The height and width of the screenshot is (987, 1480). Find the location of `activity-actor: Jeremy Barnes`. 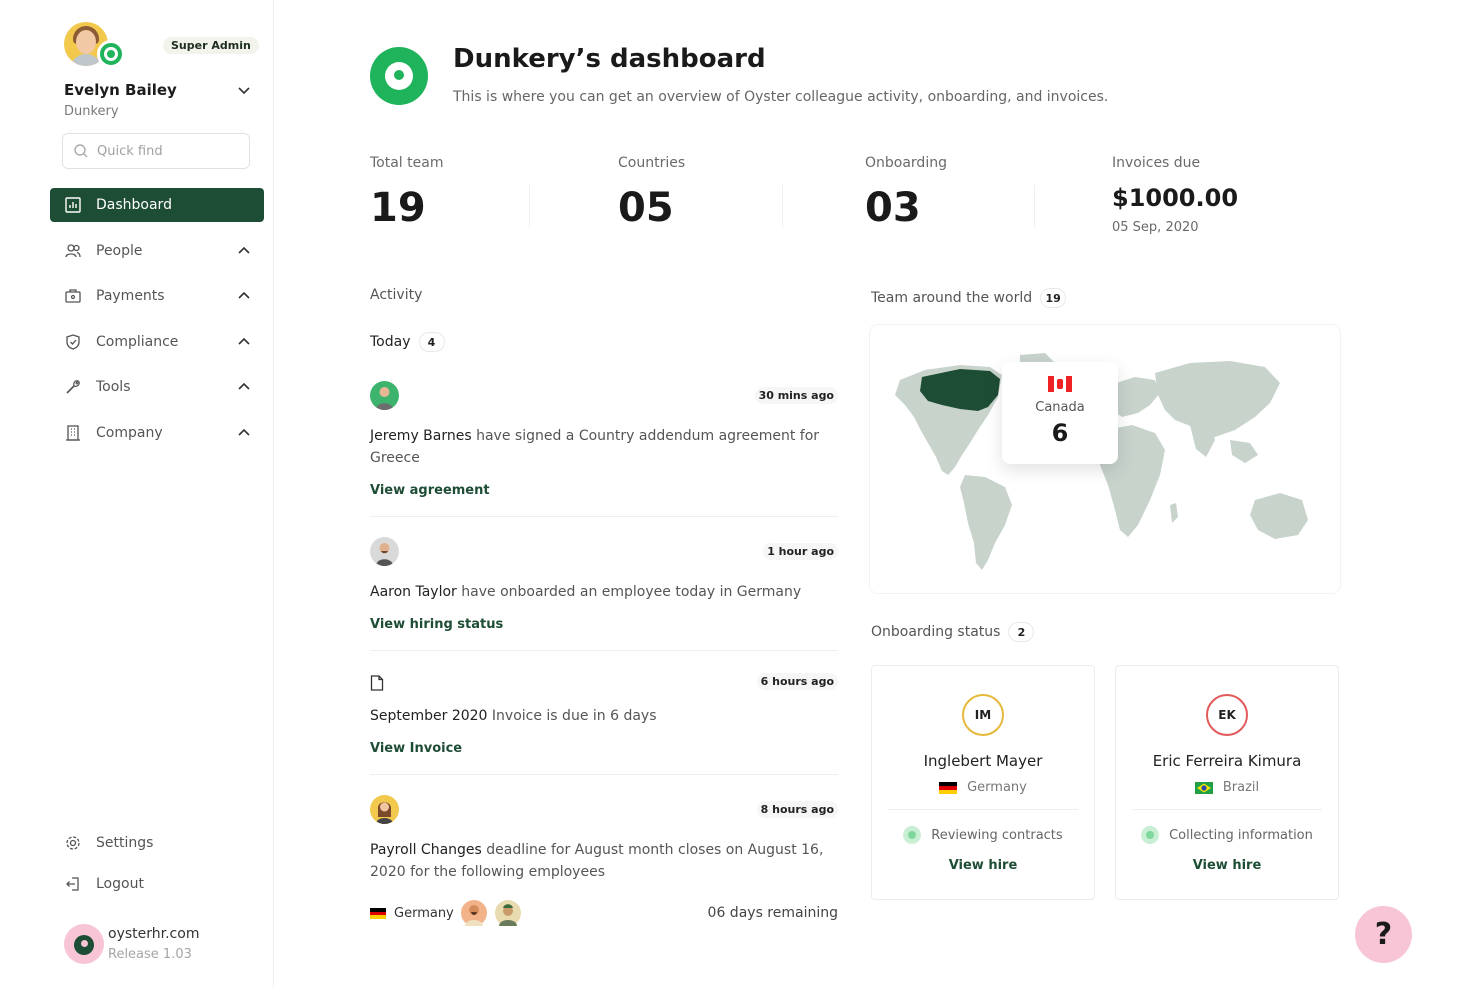

activity-actor: Jeremy Barnes is located at coordinates (421, 436).